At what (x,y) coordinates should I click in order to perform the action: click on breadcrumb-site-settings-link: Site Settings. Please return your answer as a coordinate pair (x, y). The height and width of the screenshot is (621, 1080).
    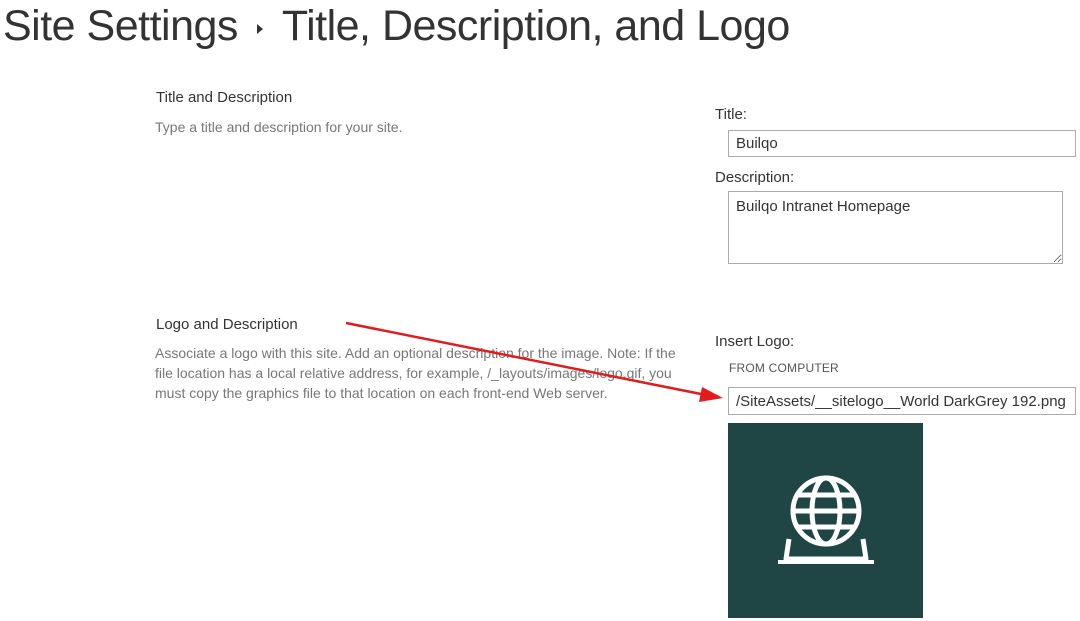
    Looking at the image, I should click on (120, 26).